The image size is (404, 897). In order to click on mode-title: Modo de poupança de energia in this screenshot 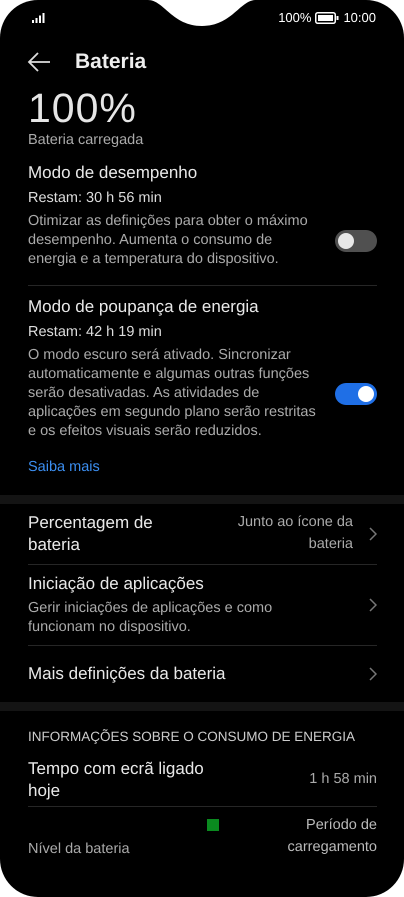, I will do `click(144, 307)`.